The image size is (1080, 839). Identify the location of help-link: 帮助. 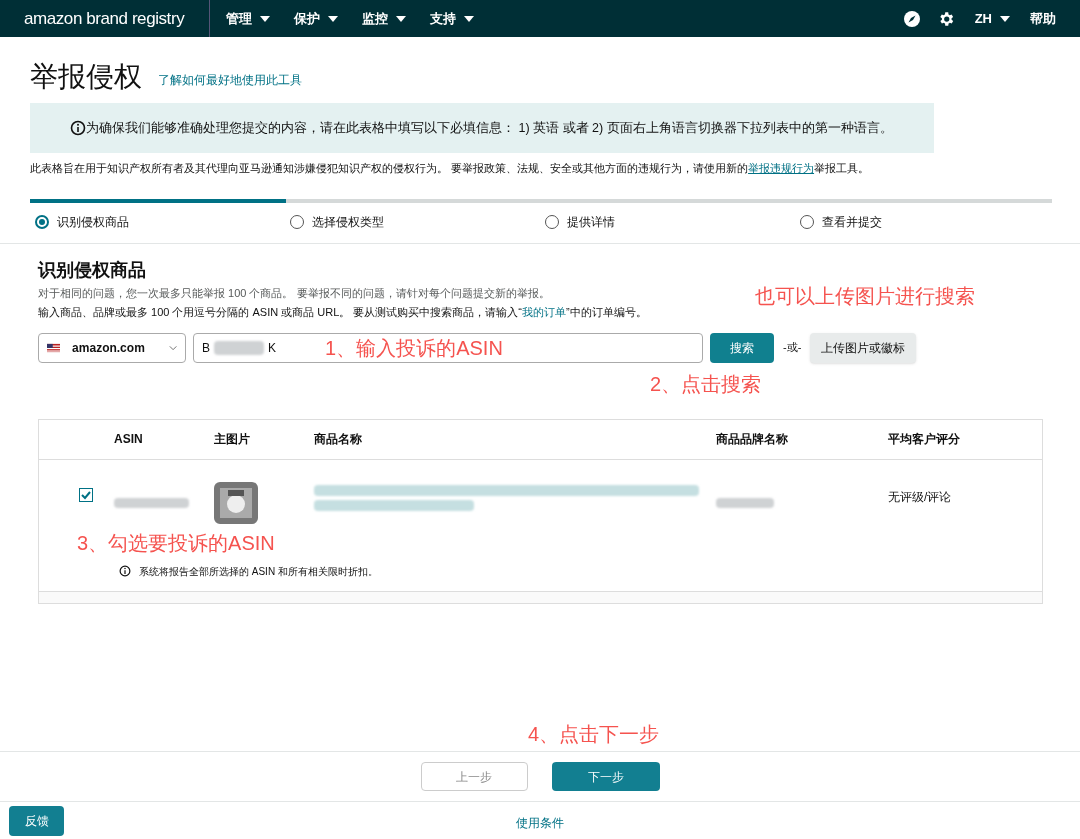
(1043, 18).